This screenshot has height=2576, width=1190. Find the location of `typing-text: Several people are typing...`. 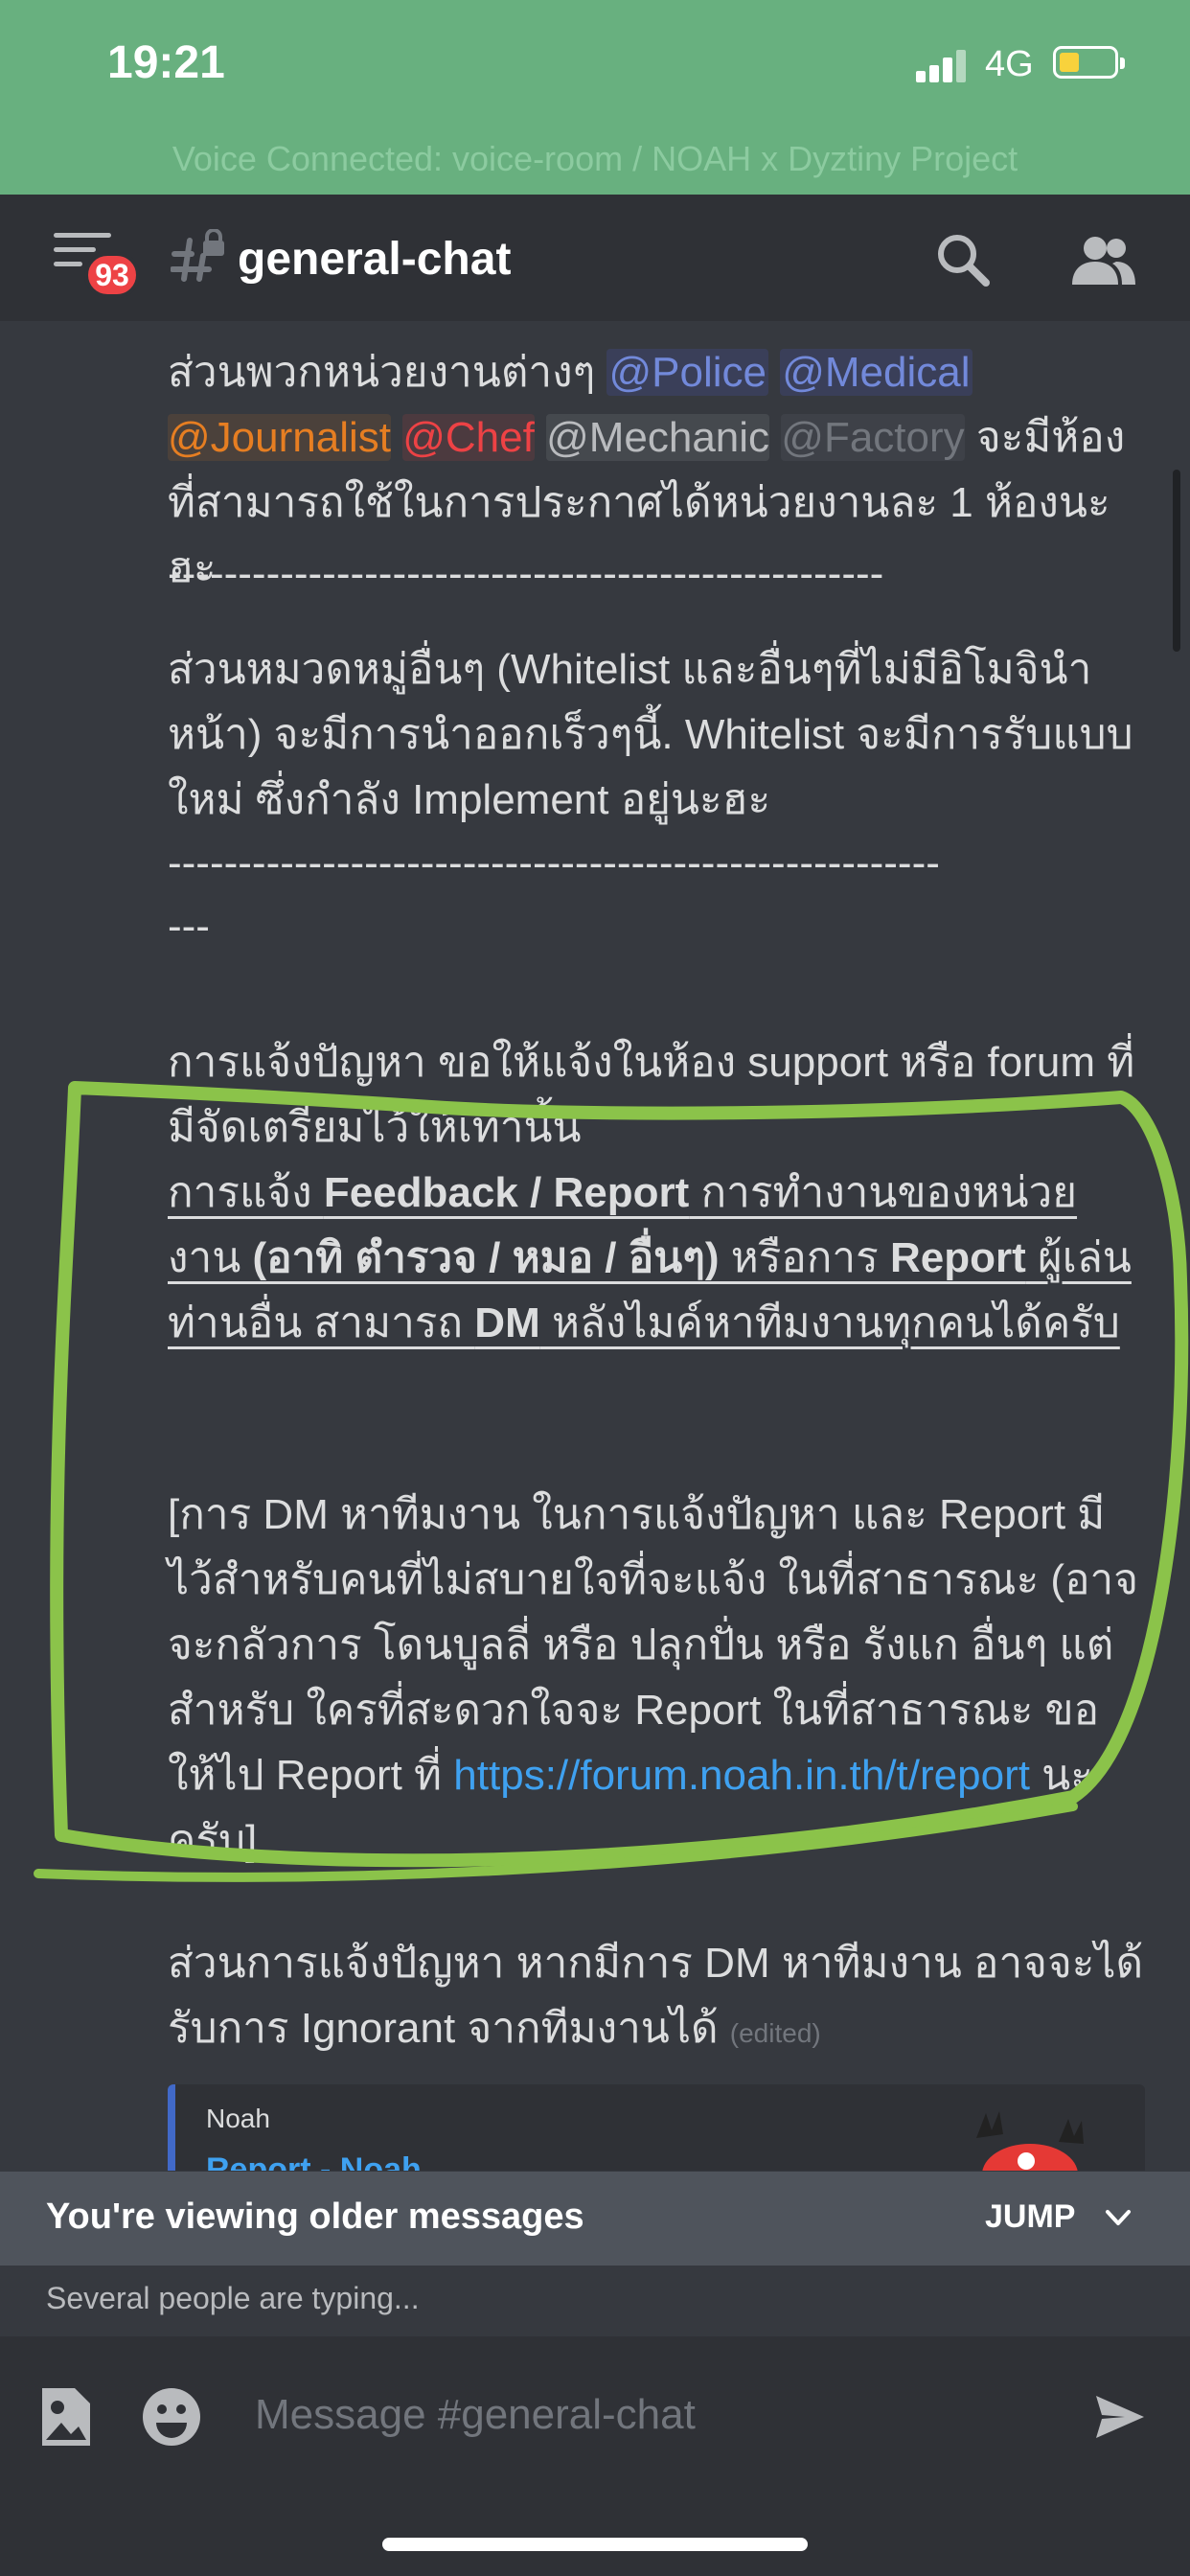

typing-text: Several people are typing... is located at coordinates (233, 2298).